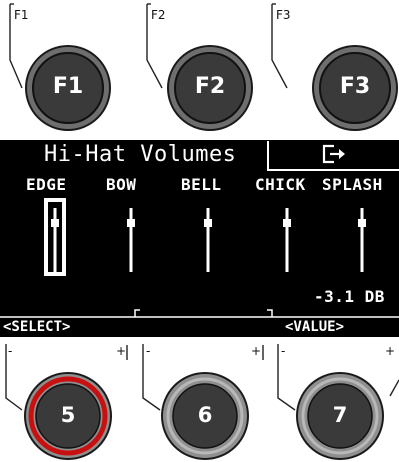  I want to click on encoder-5-plus-label: +, so click(121, 351).